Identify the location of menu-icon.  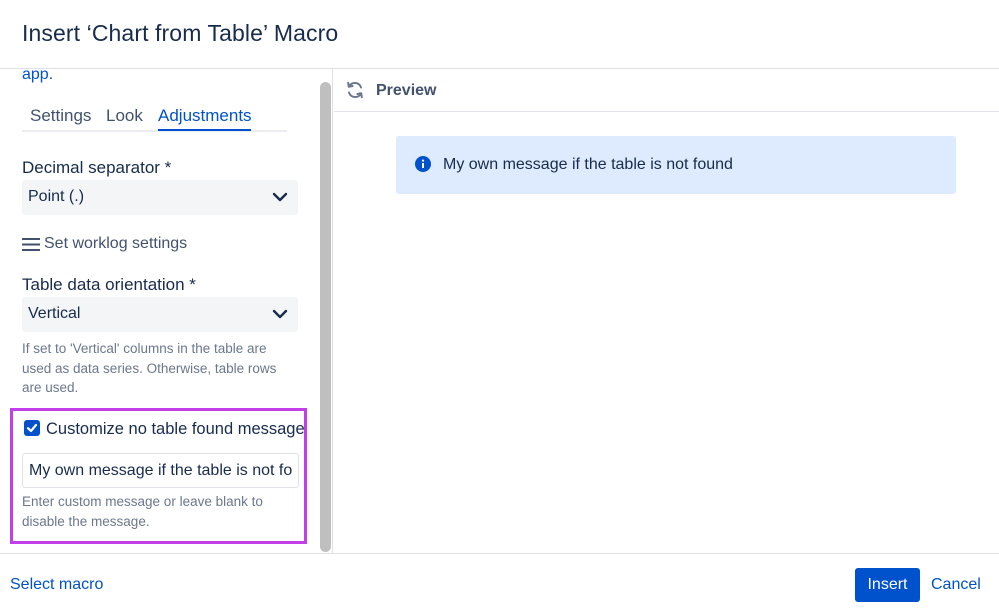
(31, 244).